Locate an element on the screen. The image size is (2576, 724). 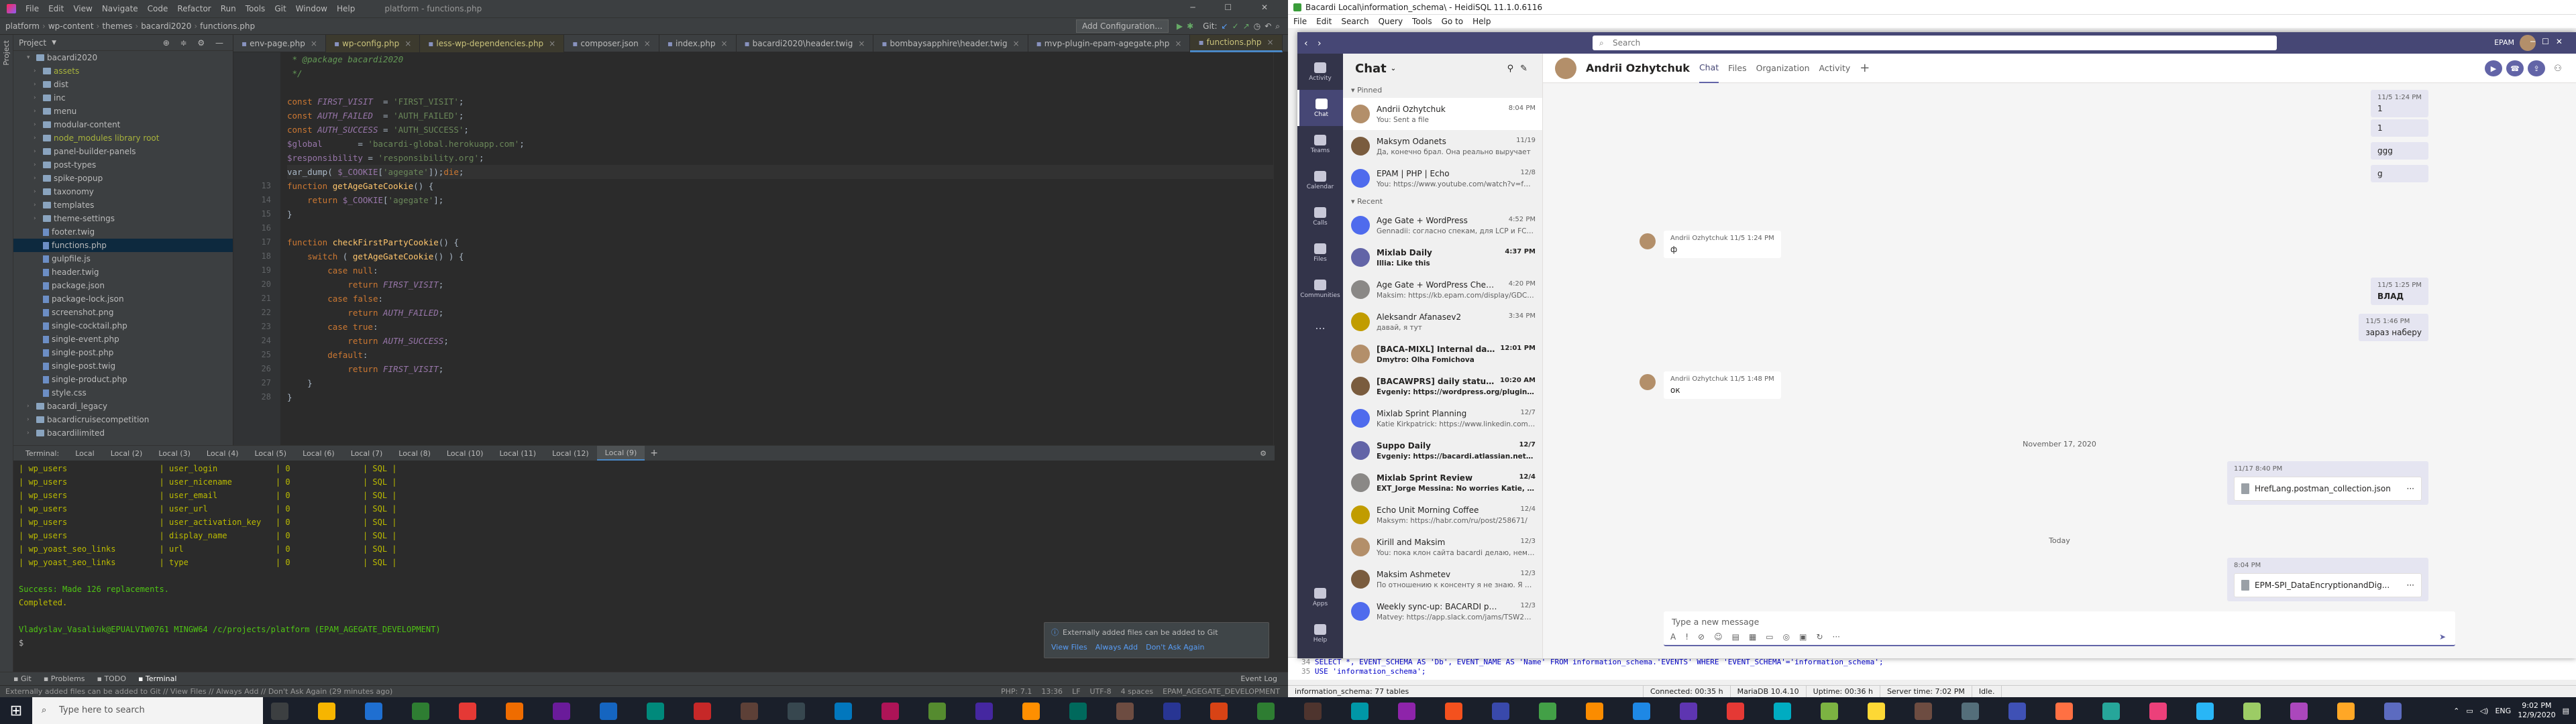
tree-item: ▾ bacardi2020 is located at coordinates (123, 57).